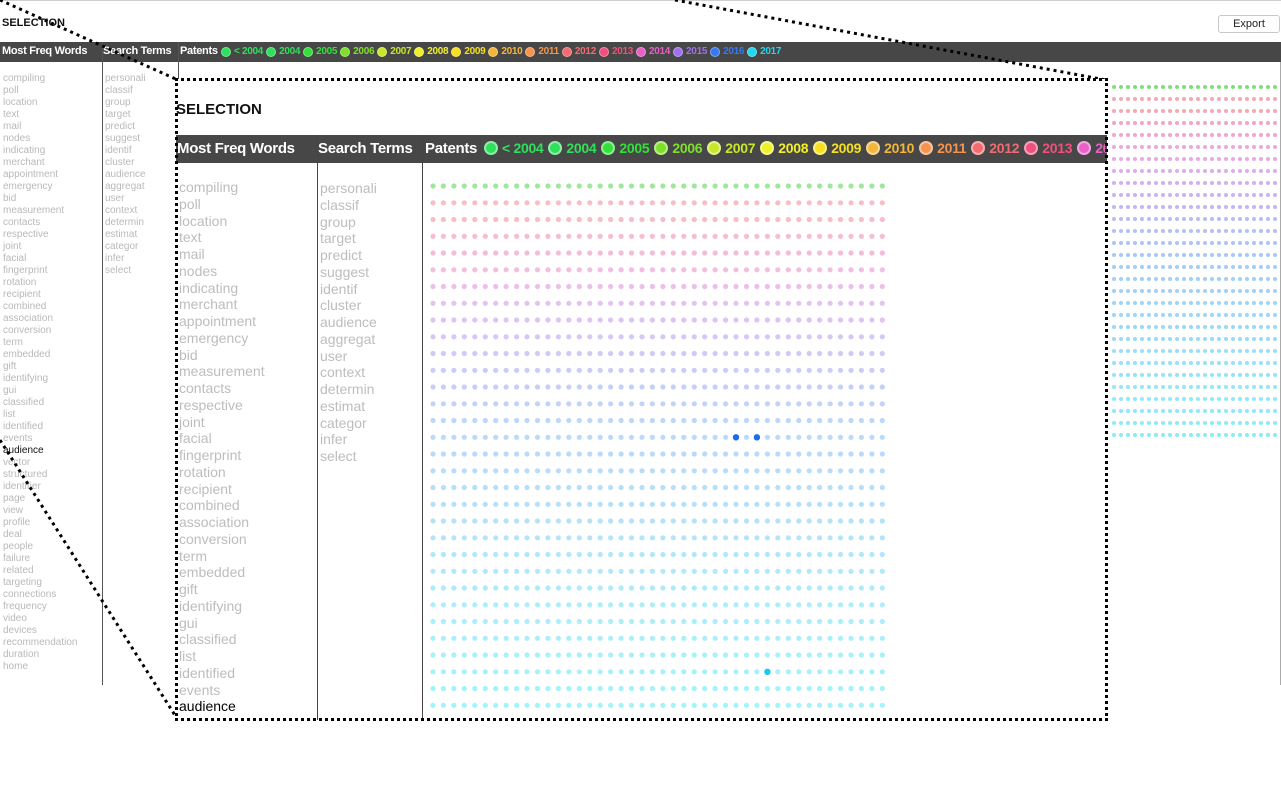 Image resolution: width=1281 pixels, height=800 pixels. What do you see at coordinates (578, 51) in the screenshot?
I see `legend-item: 2012` at bounding box center [578, 51].